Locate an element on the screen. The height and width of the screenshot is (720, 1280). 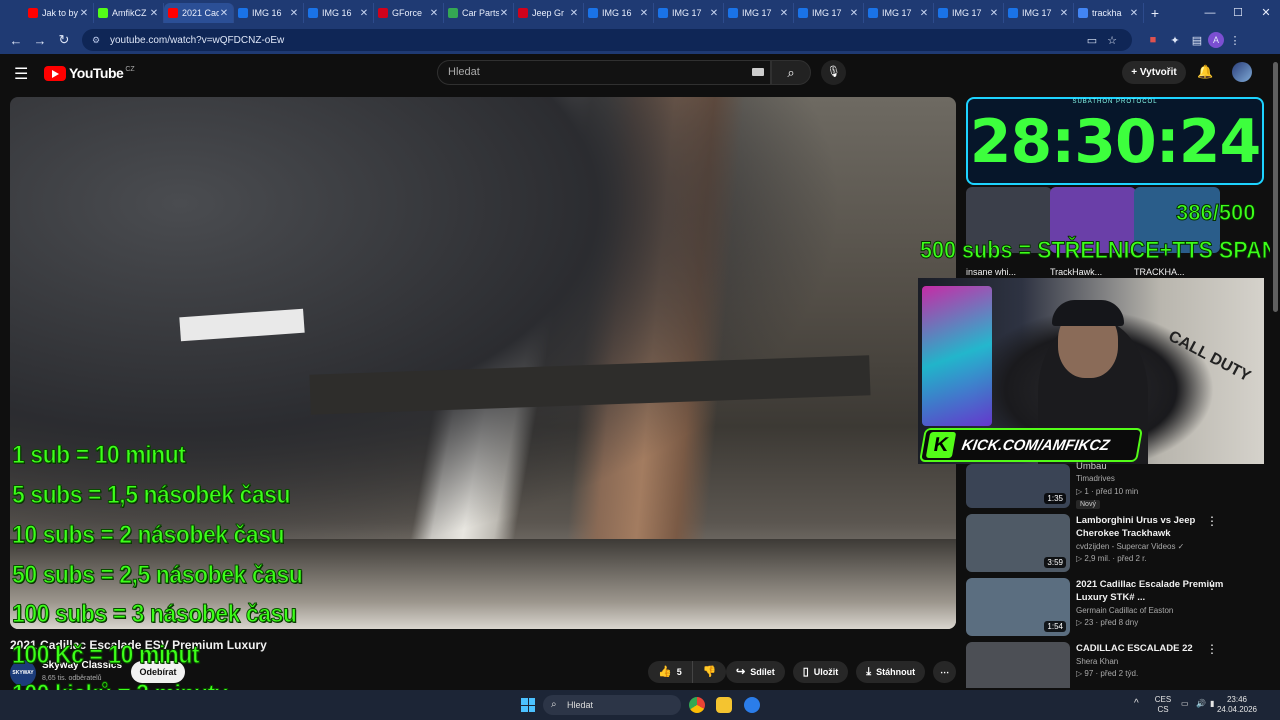
url-bar: ⚙ youtube.com/watch?v=wQFDCNZ-oEw ▭ ☆ is located at coordinates (607, 40).